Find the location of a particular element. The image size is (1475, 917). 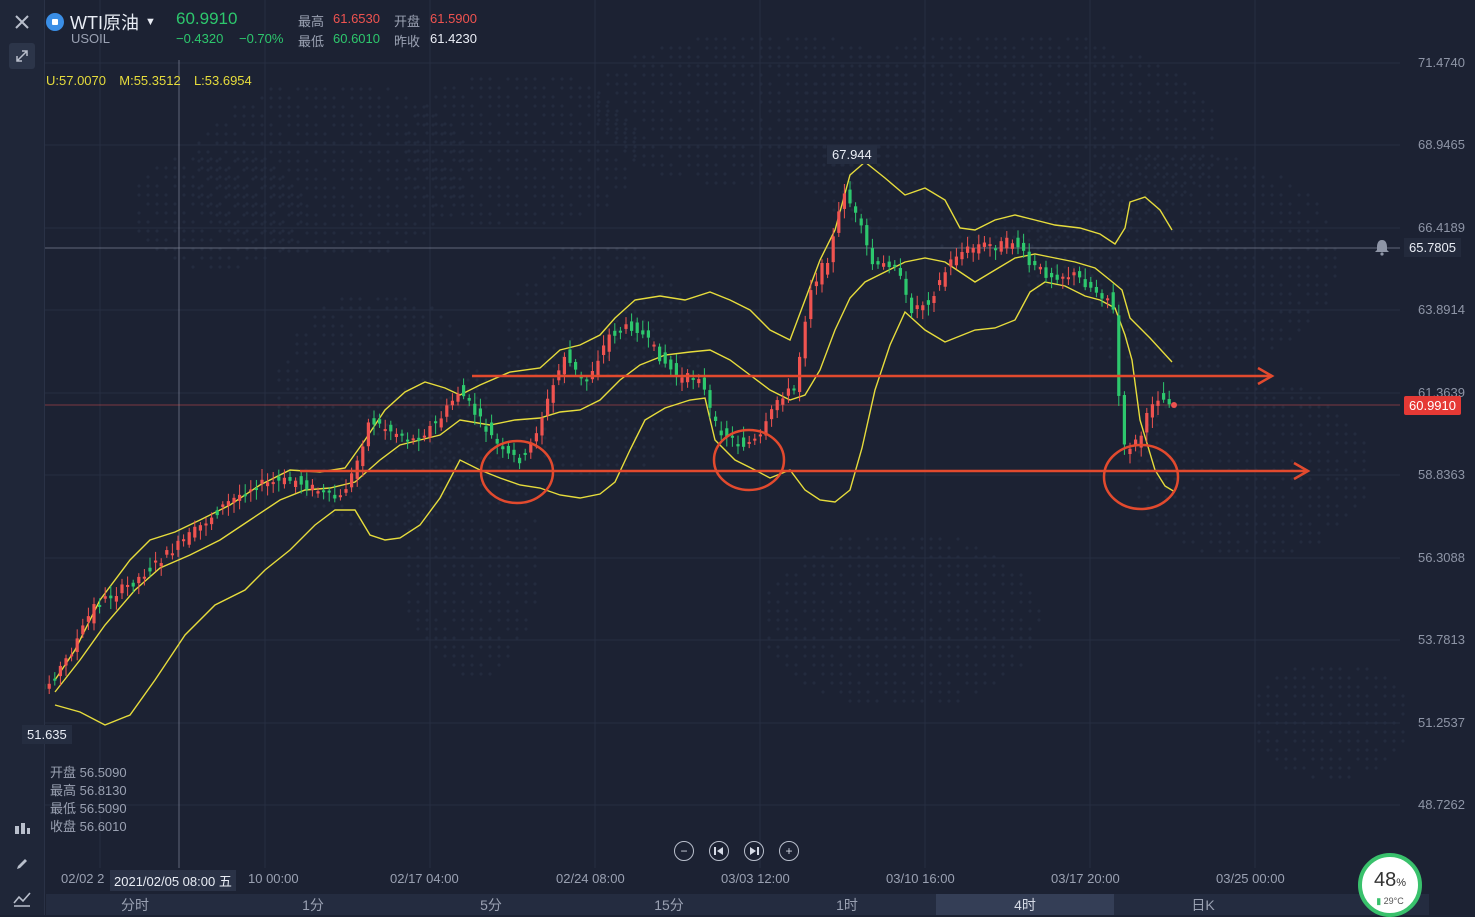

tab-timeframe: 分时 is located at coordinates (135, 904).